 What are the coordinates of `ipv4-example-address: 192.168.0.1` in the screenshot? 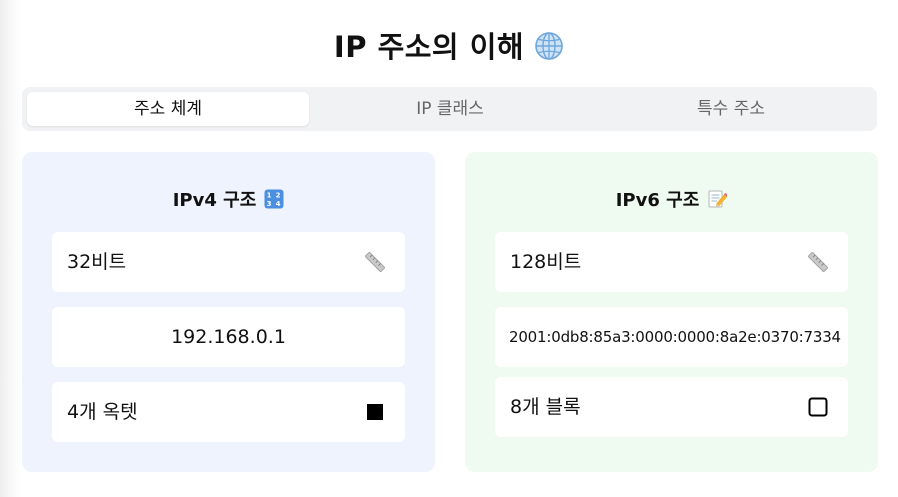 It's located at (228, 337).